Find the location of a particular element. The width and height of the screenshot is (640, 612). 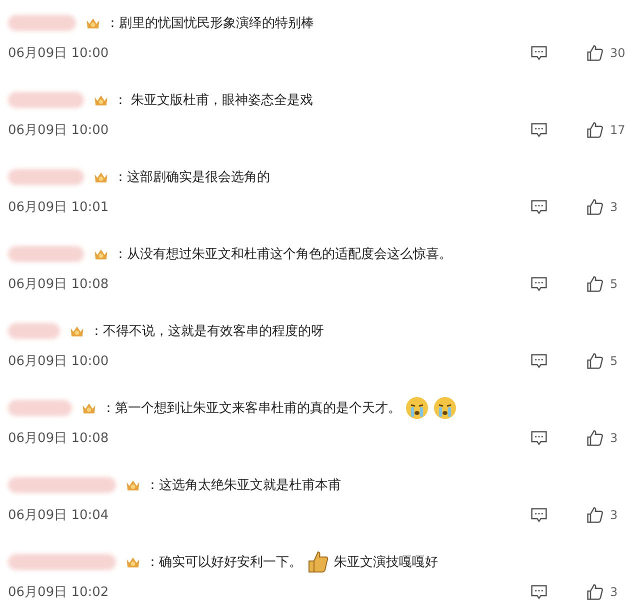

thumbs-up-icon is located at coordinates (318, 562).